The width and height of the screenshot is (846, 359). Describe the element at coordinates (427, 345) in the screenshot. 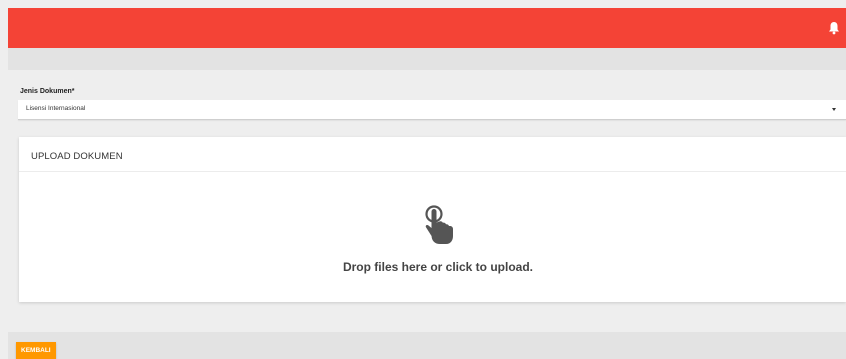

I see `footer-bar: KEMBALI` at that location.